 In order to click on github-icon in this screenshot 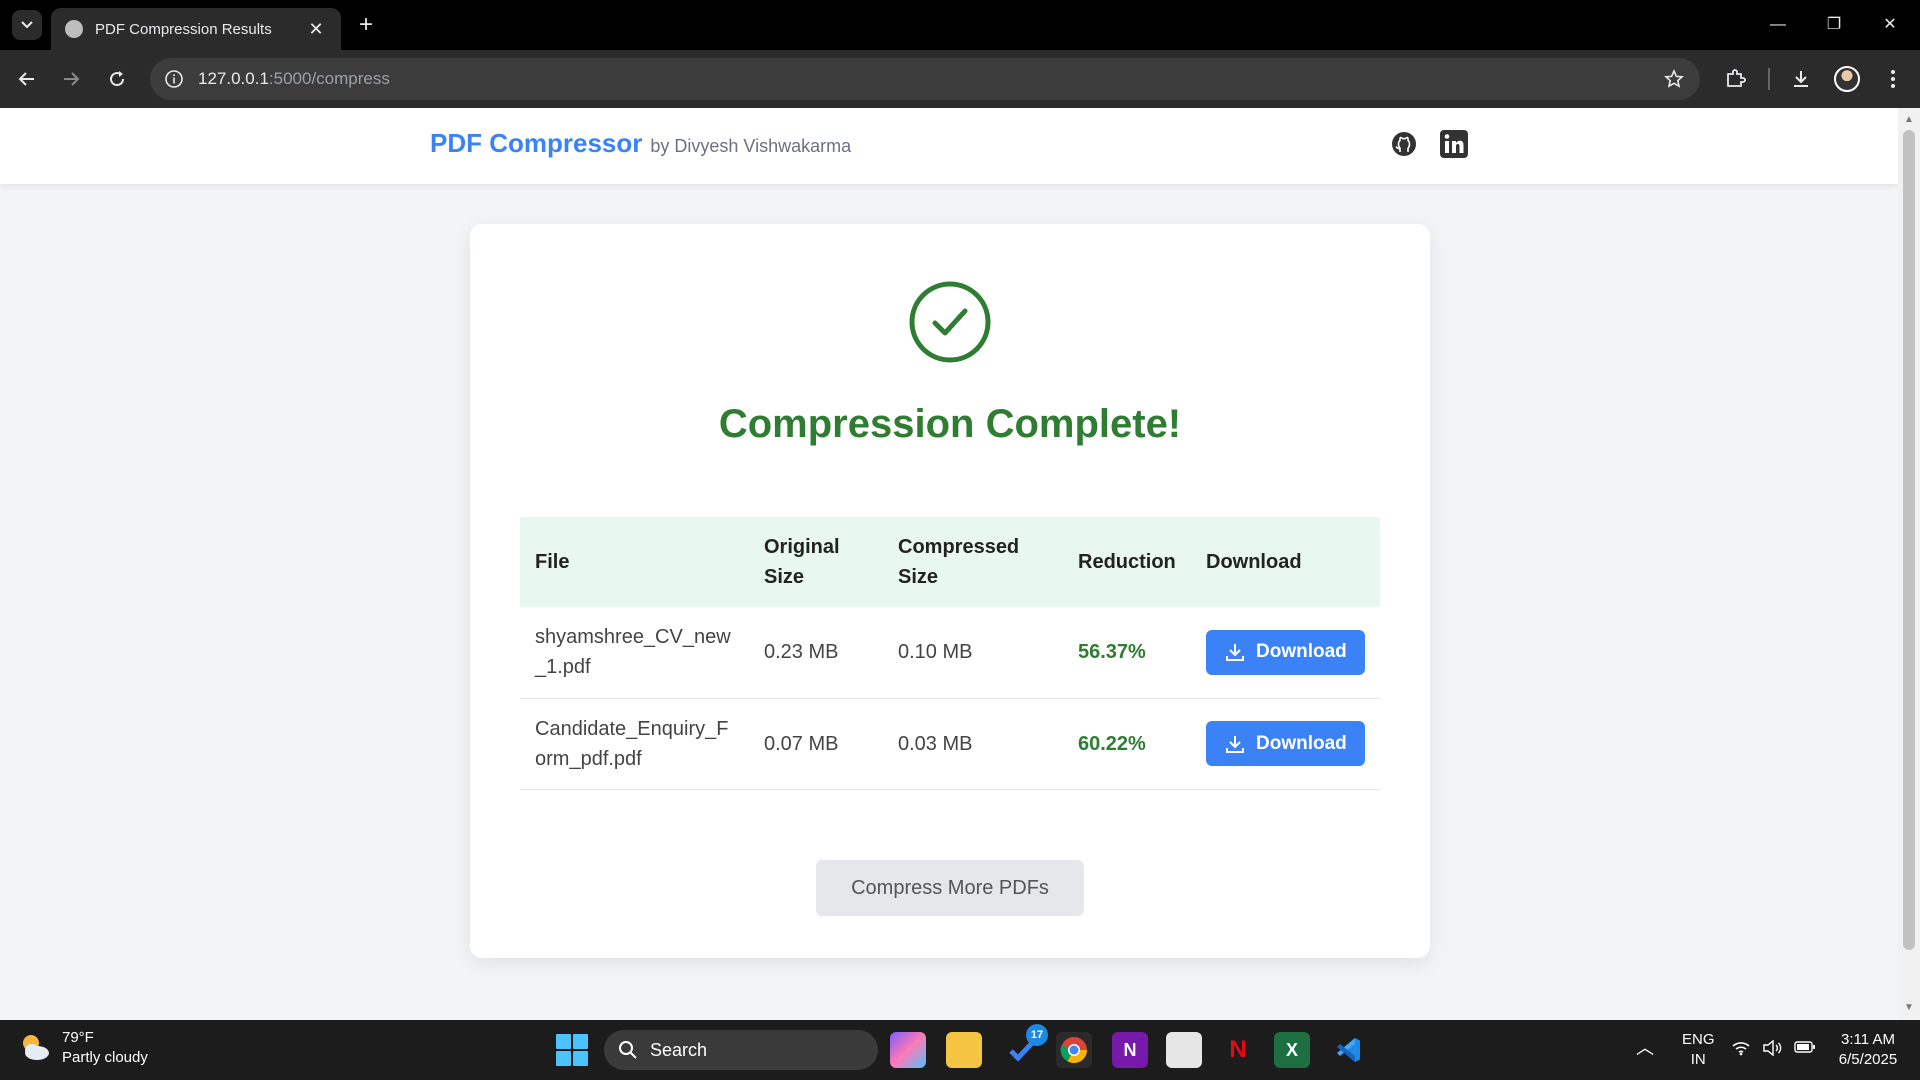, I will do `click(1404, 144)`.